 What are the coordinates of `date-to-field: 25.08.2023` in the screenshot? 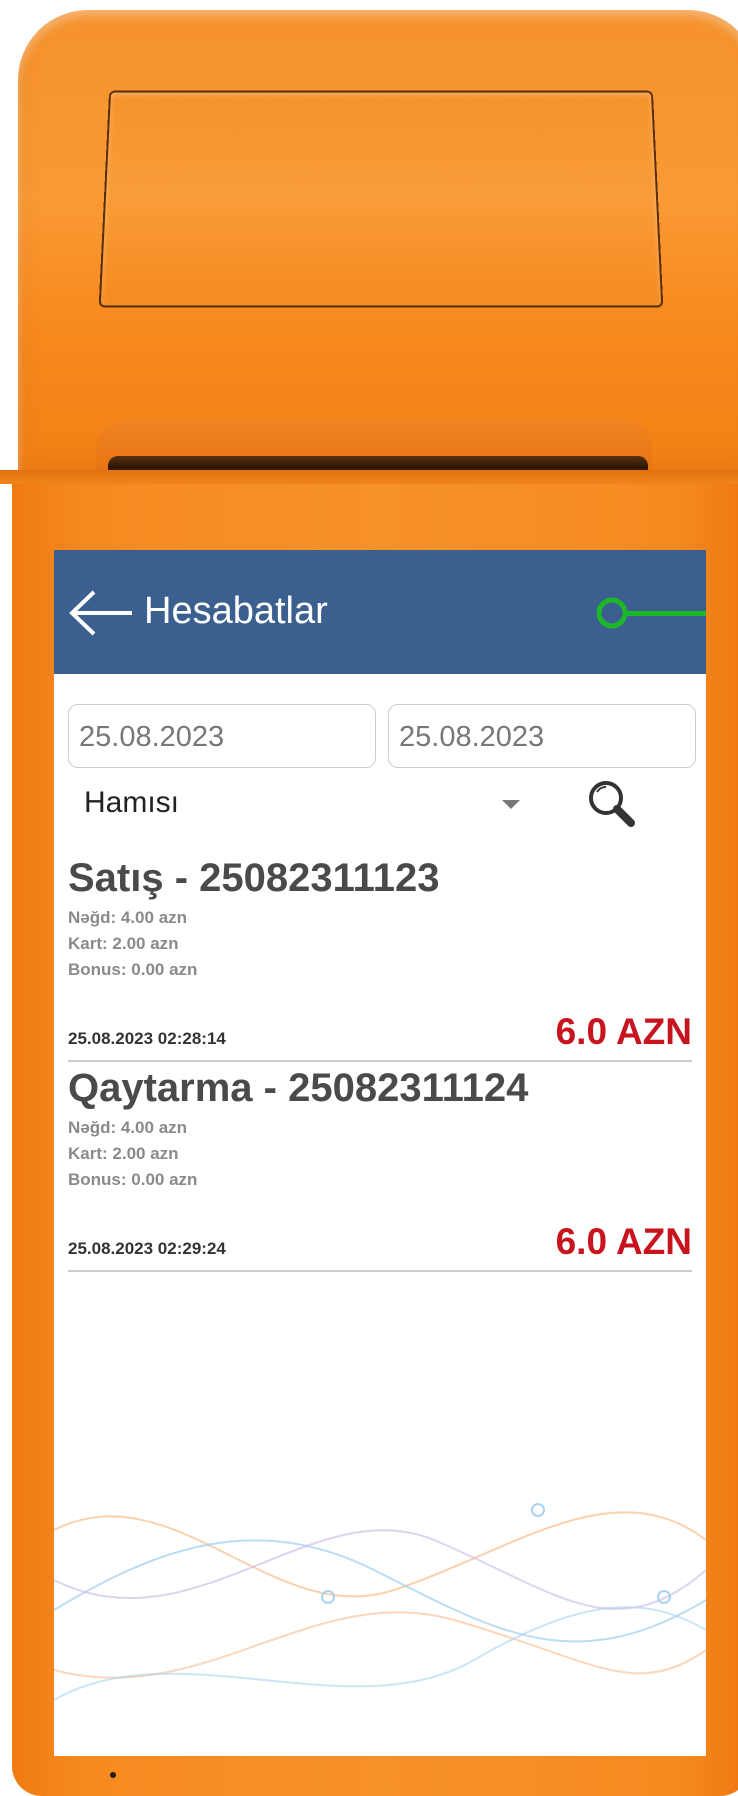 It's located at (542, 736).